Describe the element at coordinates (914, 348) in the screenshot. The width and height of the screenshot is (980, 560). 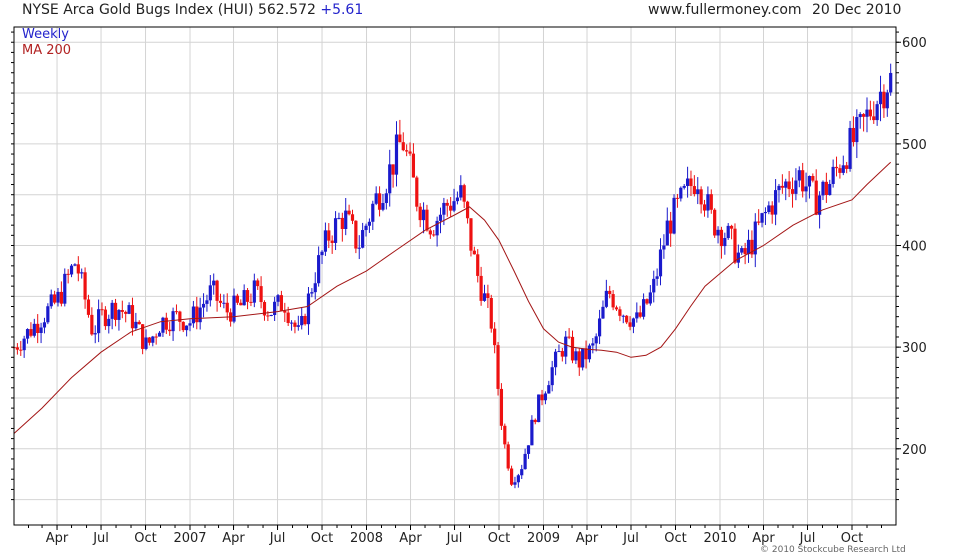
I see `y-tick-label: 300` at that location.